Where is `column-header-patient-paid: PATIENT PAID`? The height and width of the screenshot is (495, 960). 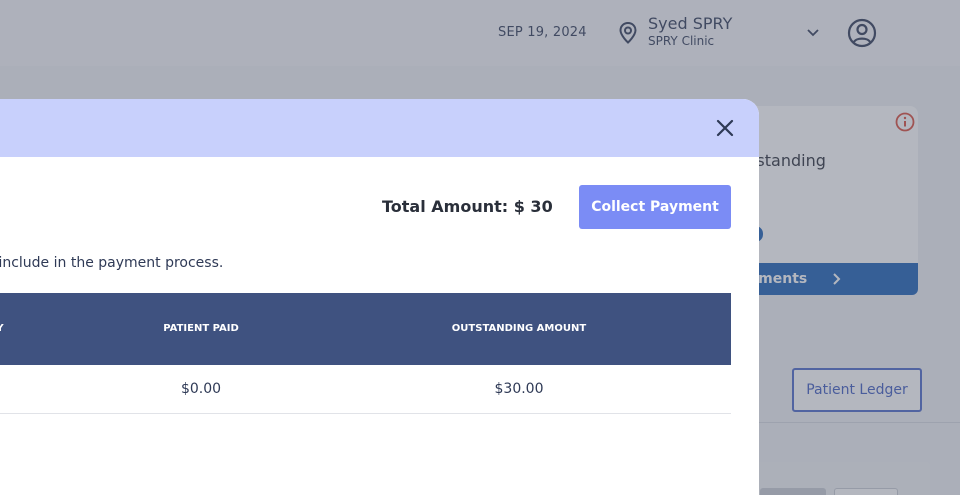
column-header-patient-paid: PATIENT PAID is located at coordinates (201, 328).